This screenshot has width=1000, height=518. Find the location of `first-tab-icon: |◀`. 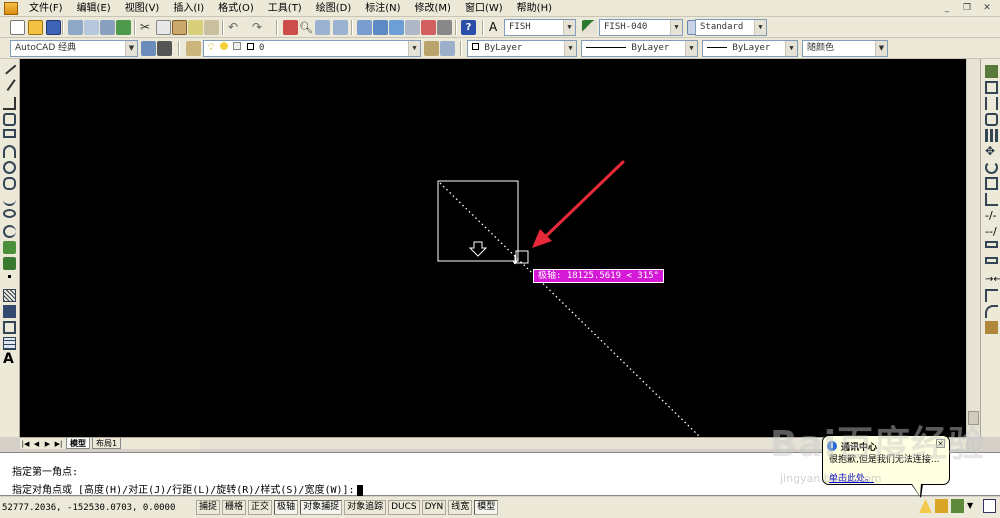

first-tab-icon: |◀ is located at coordinates (25, 444).